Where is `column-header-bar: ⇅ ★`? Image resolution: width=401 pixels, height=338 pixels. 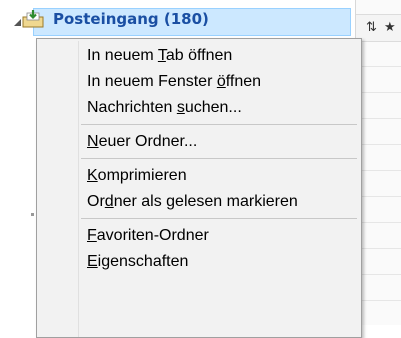 column-header-bar: ⇅ ★ is located at coordinates (378, 28).